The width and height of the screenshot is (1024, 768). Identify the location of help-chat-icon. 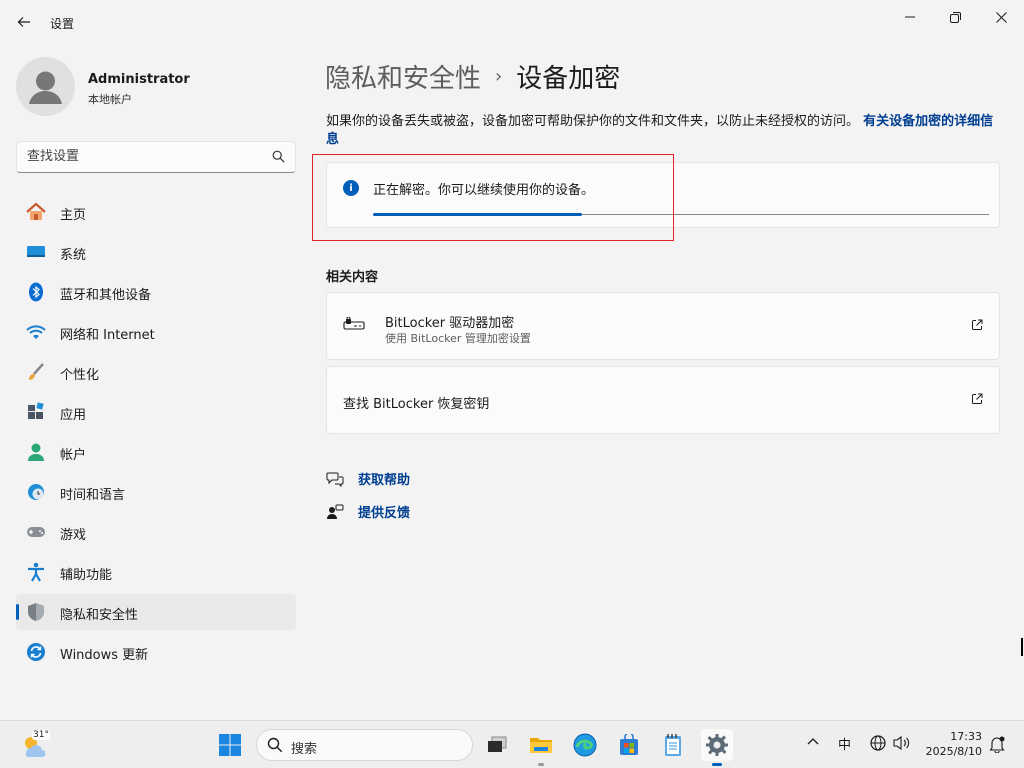
(335, 479).